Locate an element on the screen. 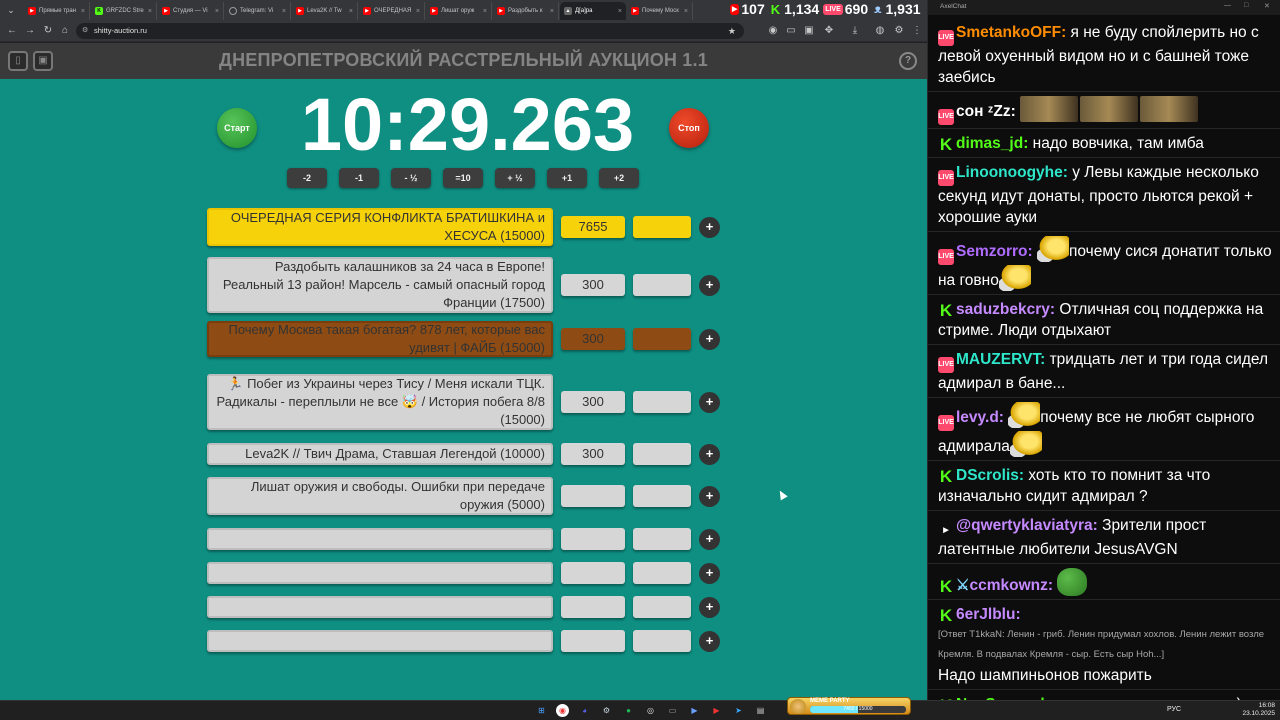  chat-nickname: ccmkownz is located at coordinates (1008, 585).